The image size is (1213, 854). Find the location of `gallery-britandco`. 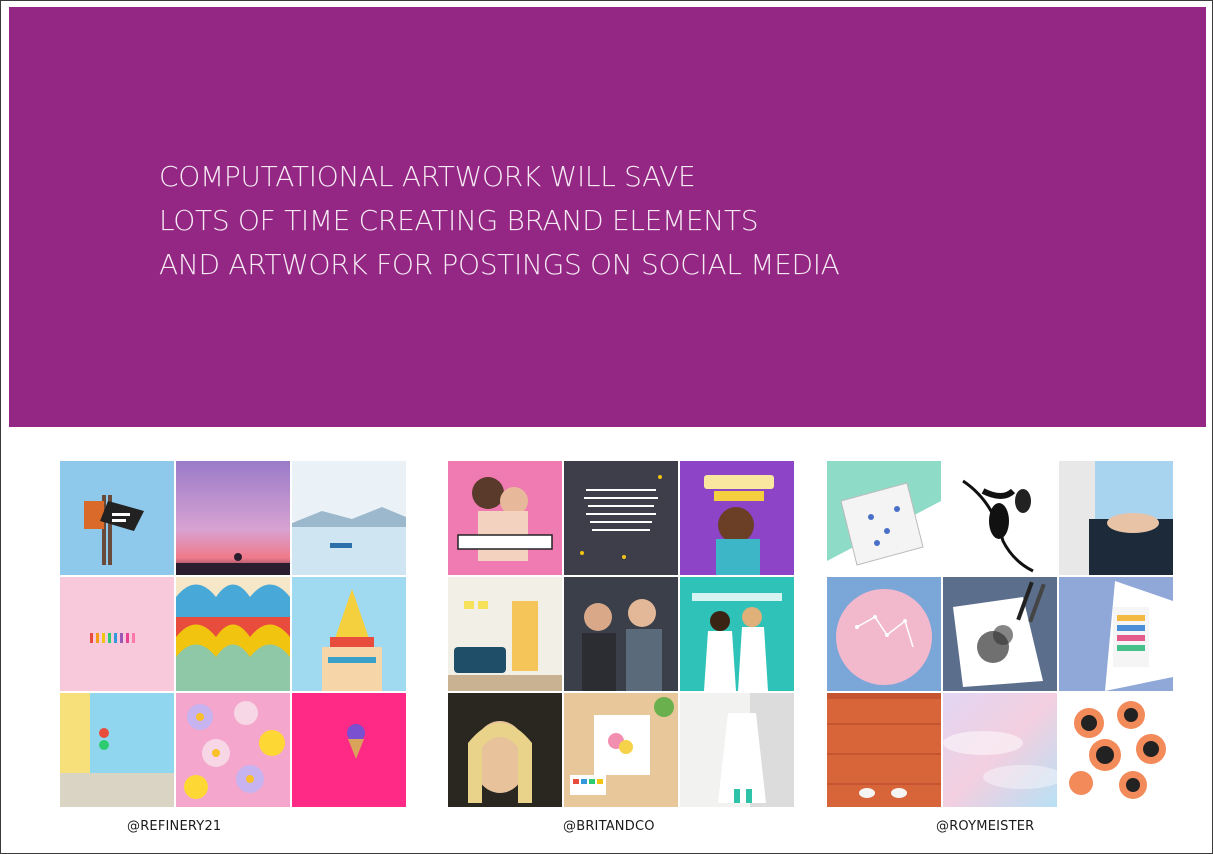

gallery-britandco is located at coordinates (621, 634).